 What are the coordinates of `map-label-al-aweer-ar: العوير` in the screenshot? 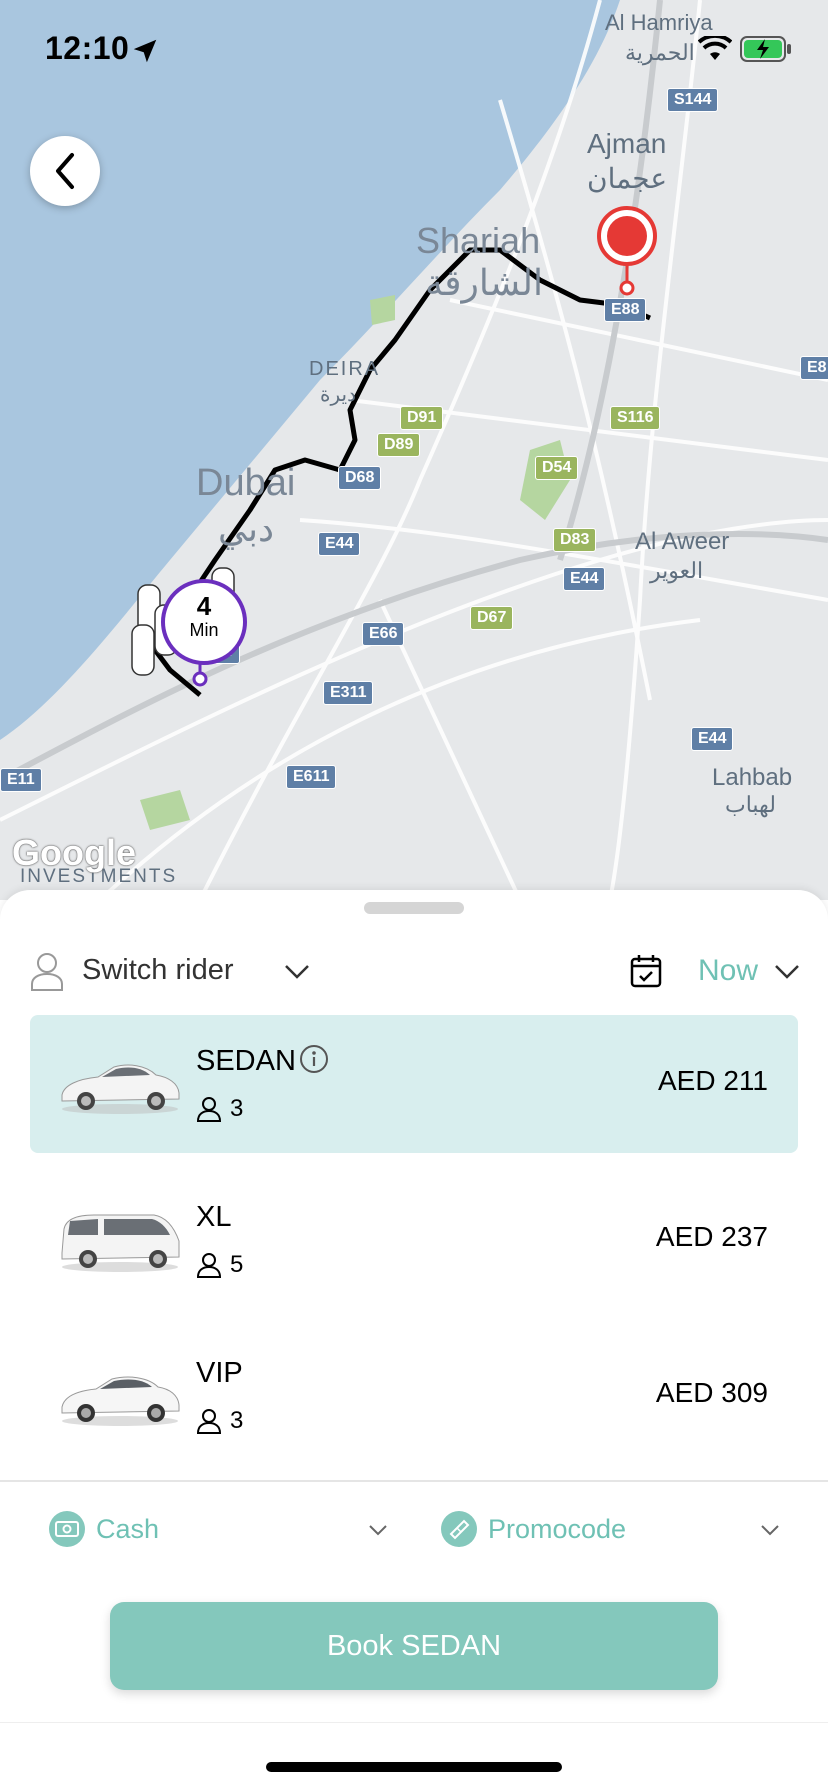 It's located at (677, 570).